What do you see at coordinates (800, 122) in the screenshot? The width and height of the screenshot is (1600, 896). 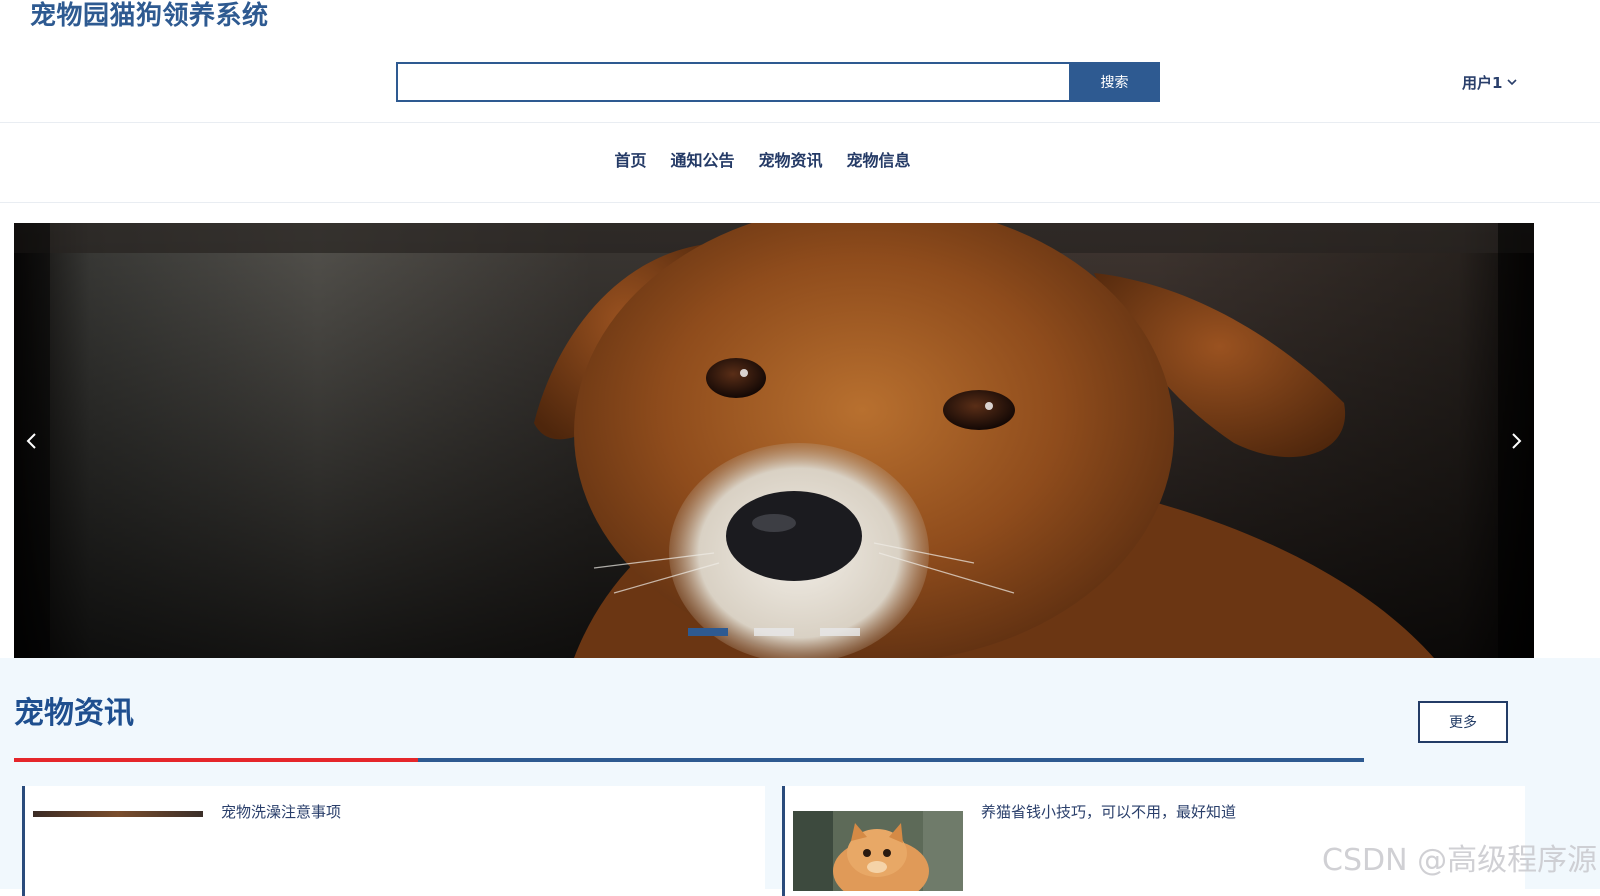 I see `header-divider` at bounding box center [800, 122].